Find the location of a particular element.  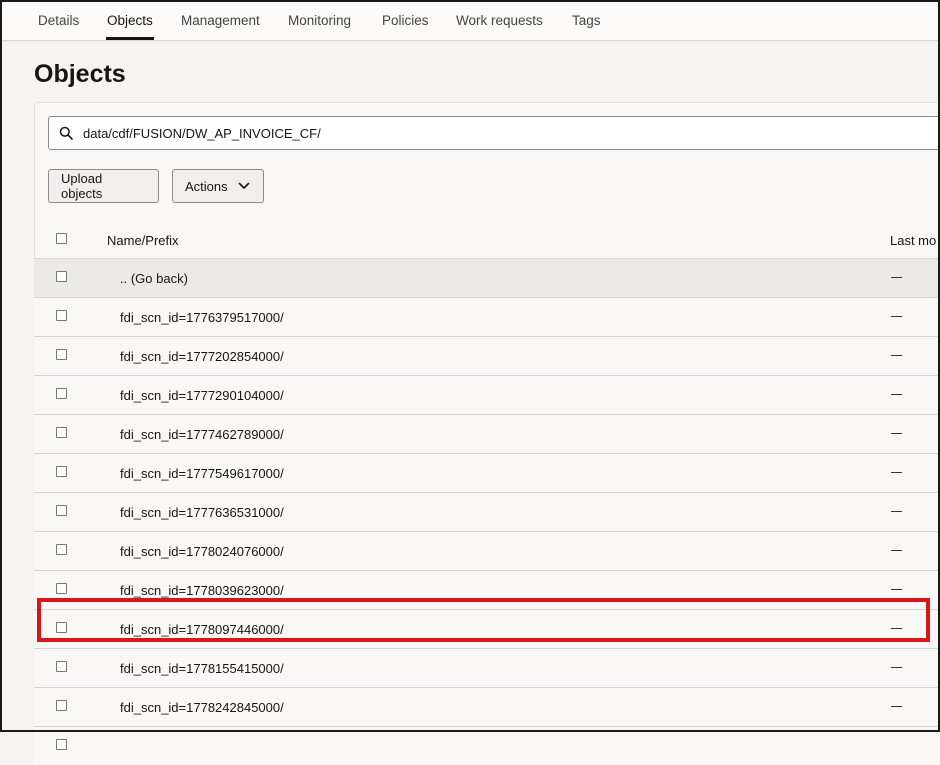

table-row: fdi_scn_id=1778024076000/ is located at coordinates (487, 550).